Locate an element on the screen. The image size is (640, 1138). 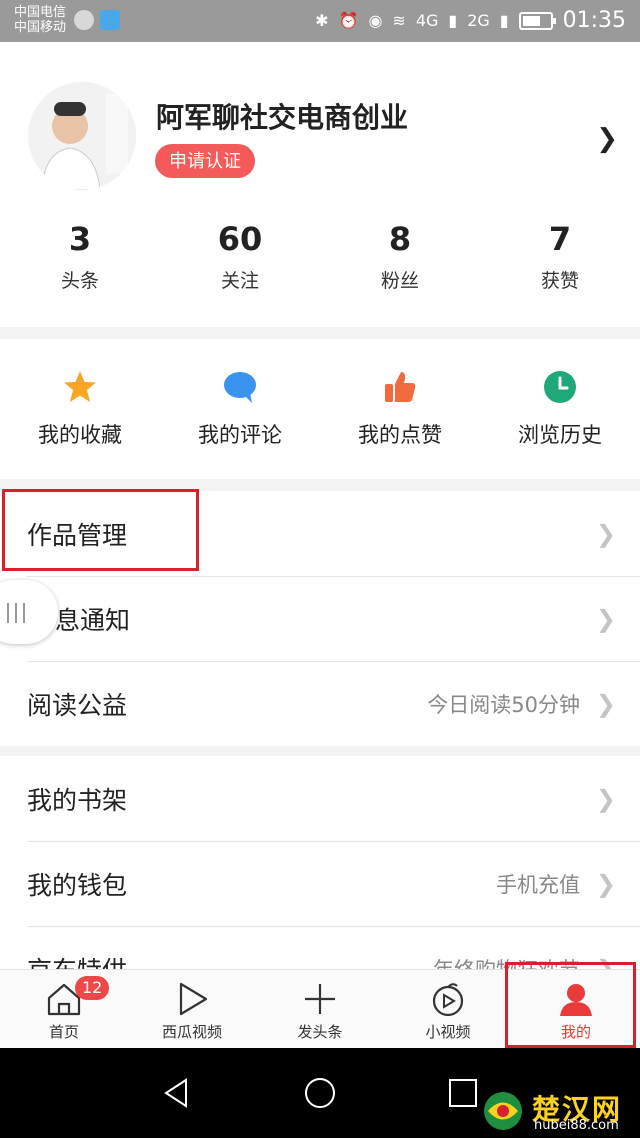
stat-label: 粉丝 is located at coordinates (399, 281).